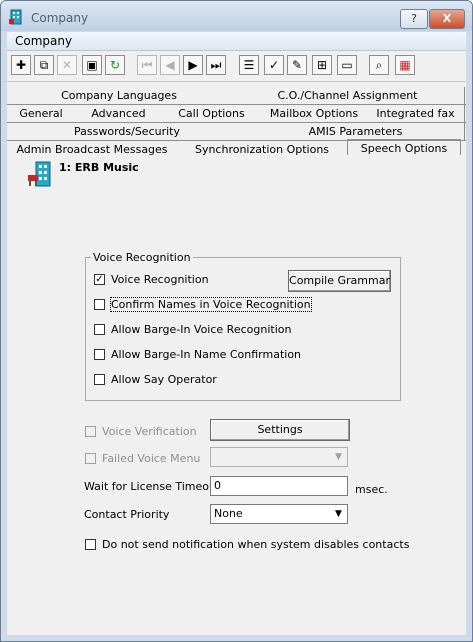  Describe the element at coordinates (147, 65) in the screenshot. I see `first-record-icon: ⏮` at that location.